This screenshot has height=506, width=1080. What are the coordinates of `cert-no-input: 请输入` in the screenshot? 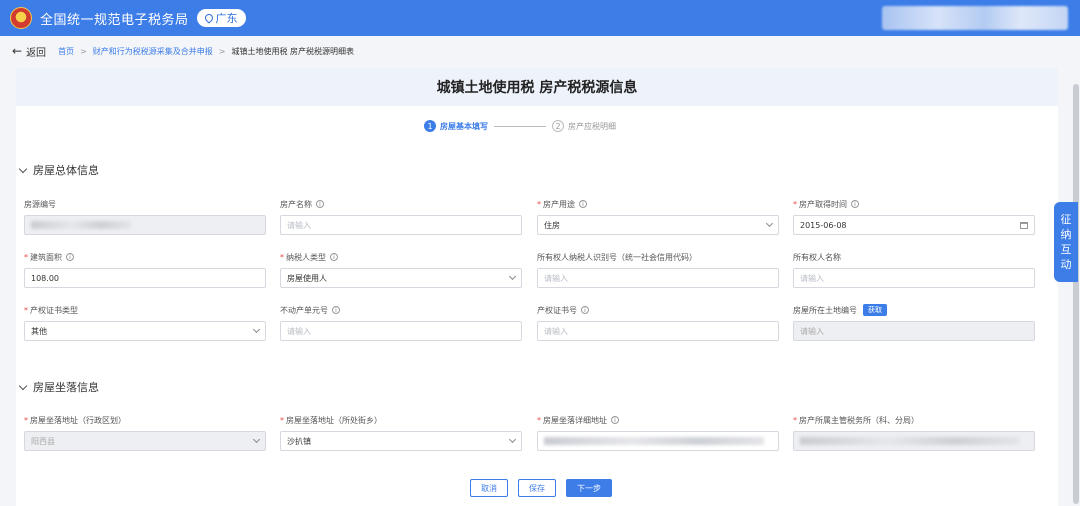 It's located at (658, 331).